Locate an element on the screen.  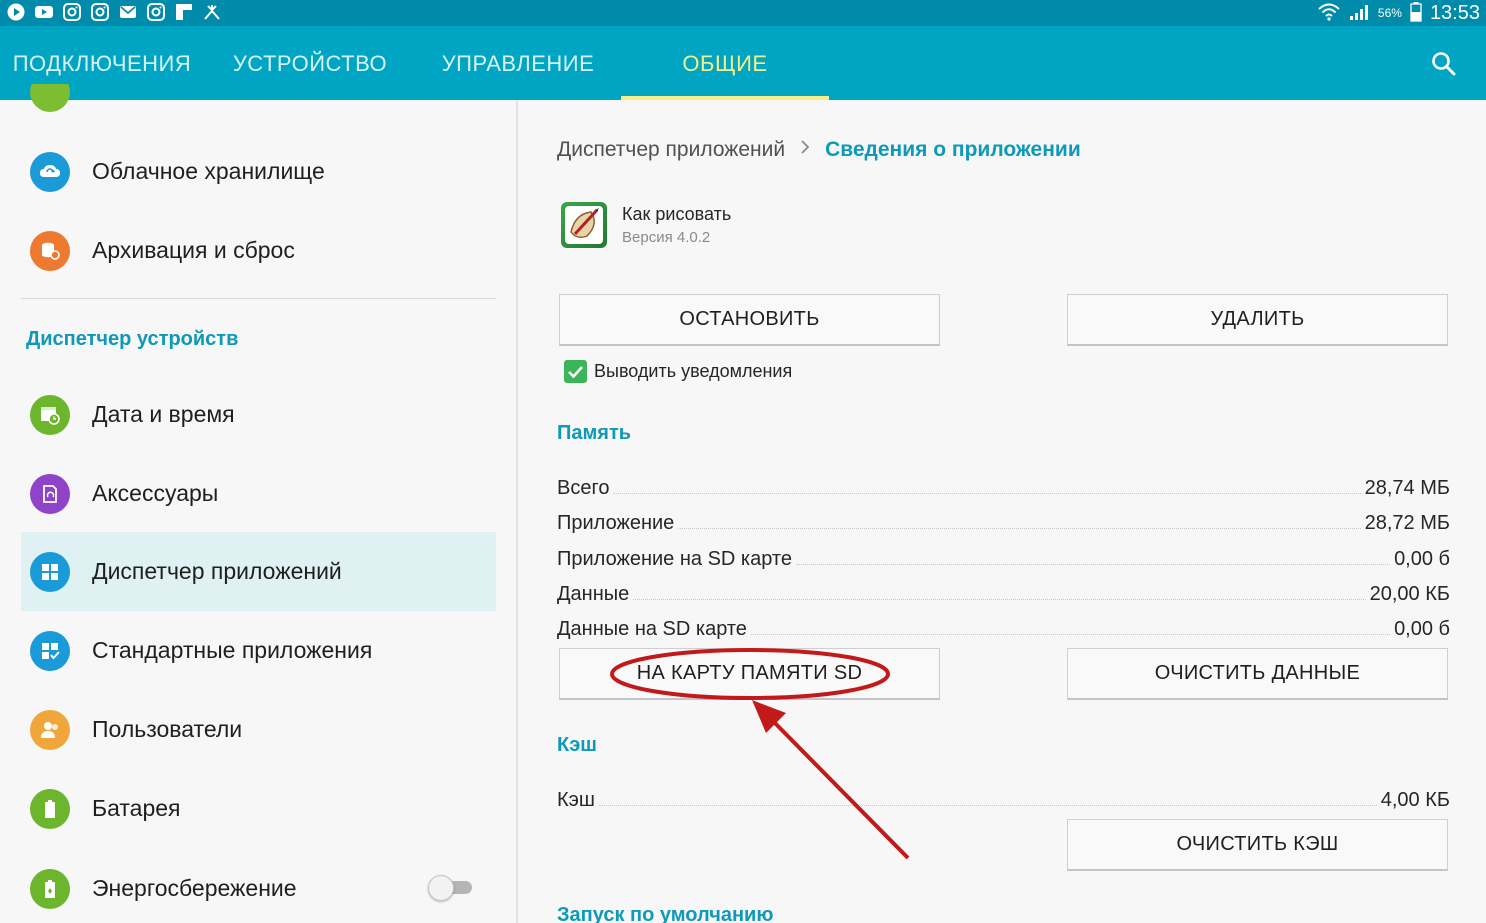
sidebar-item-cloud: Облачное хранилище is located at coordinates (258, 171).